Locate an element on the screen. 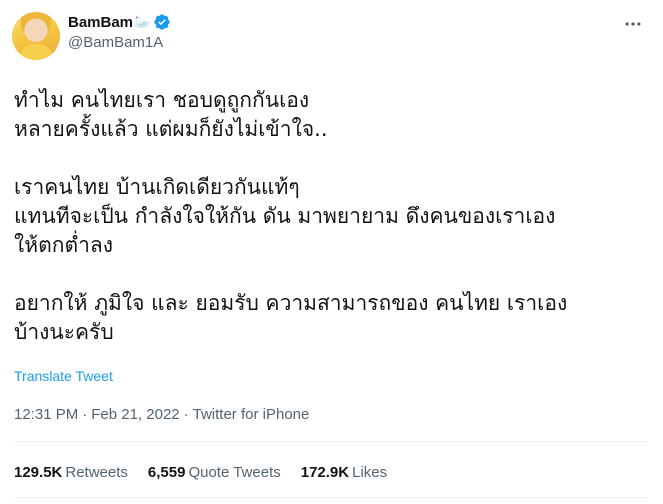 The image size is (663, 504). retweets-count: 129.5K is located at coordinates (38, 472).